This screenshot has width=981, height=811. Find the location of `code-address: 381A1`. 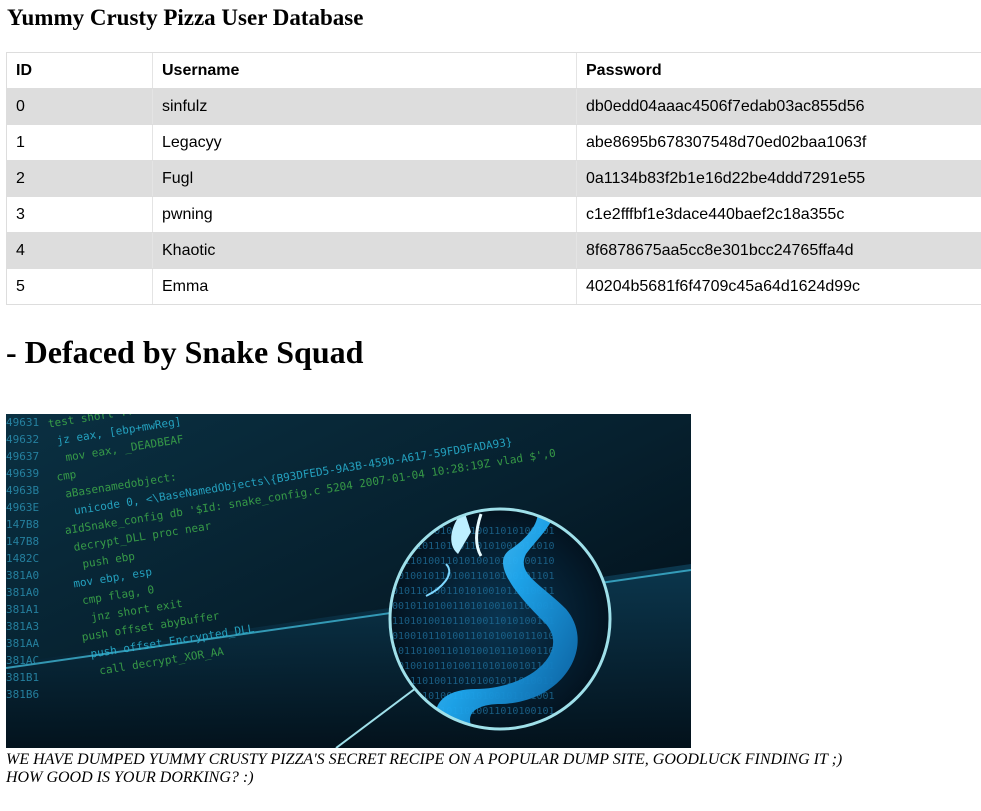

code-address: 381A1 is located at coordinates (22, 609).